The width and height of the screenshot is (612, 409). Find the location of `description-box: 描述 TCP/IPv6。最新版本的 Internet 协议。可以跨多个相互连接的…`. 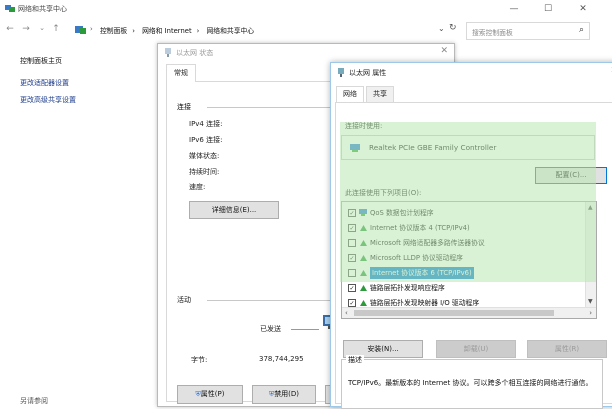

description-box: 描述 TCP/IPv6。最新版本的 Internet 协议。可以跨多个相互连接的… is located at coordinates (472, 382).